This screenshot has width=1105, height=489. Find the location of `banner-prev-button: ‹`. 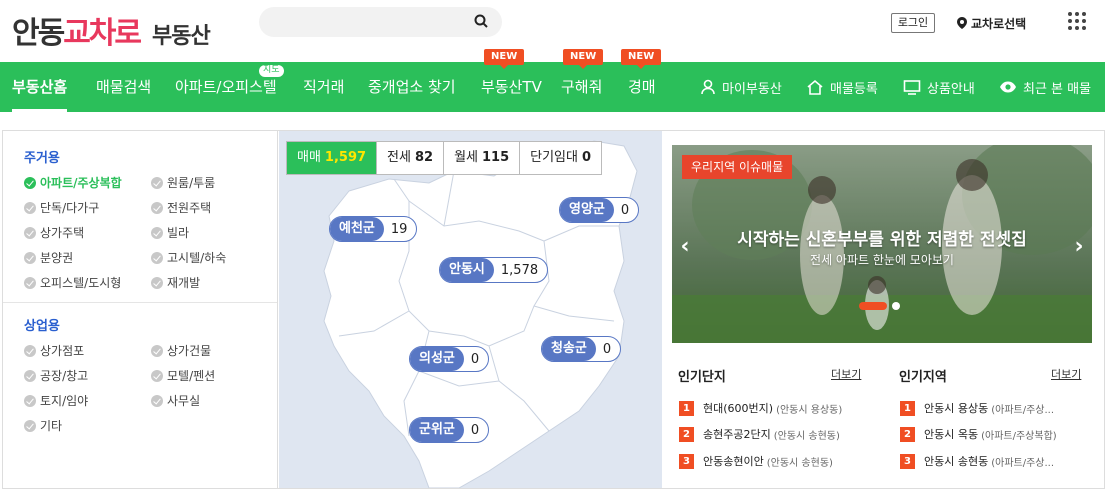

banner-prev-button: ‹ is located at coordinates (685, 246).